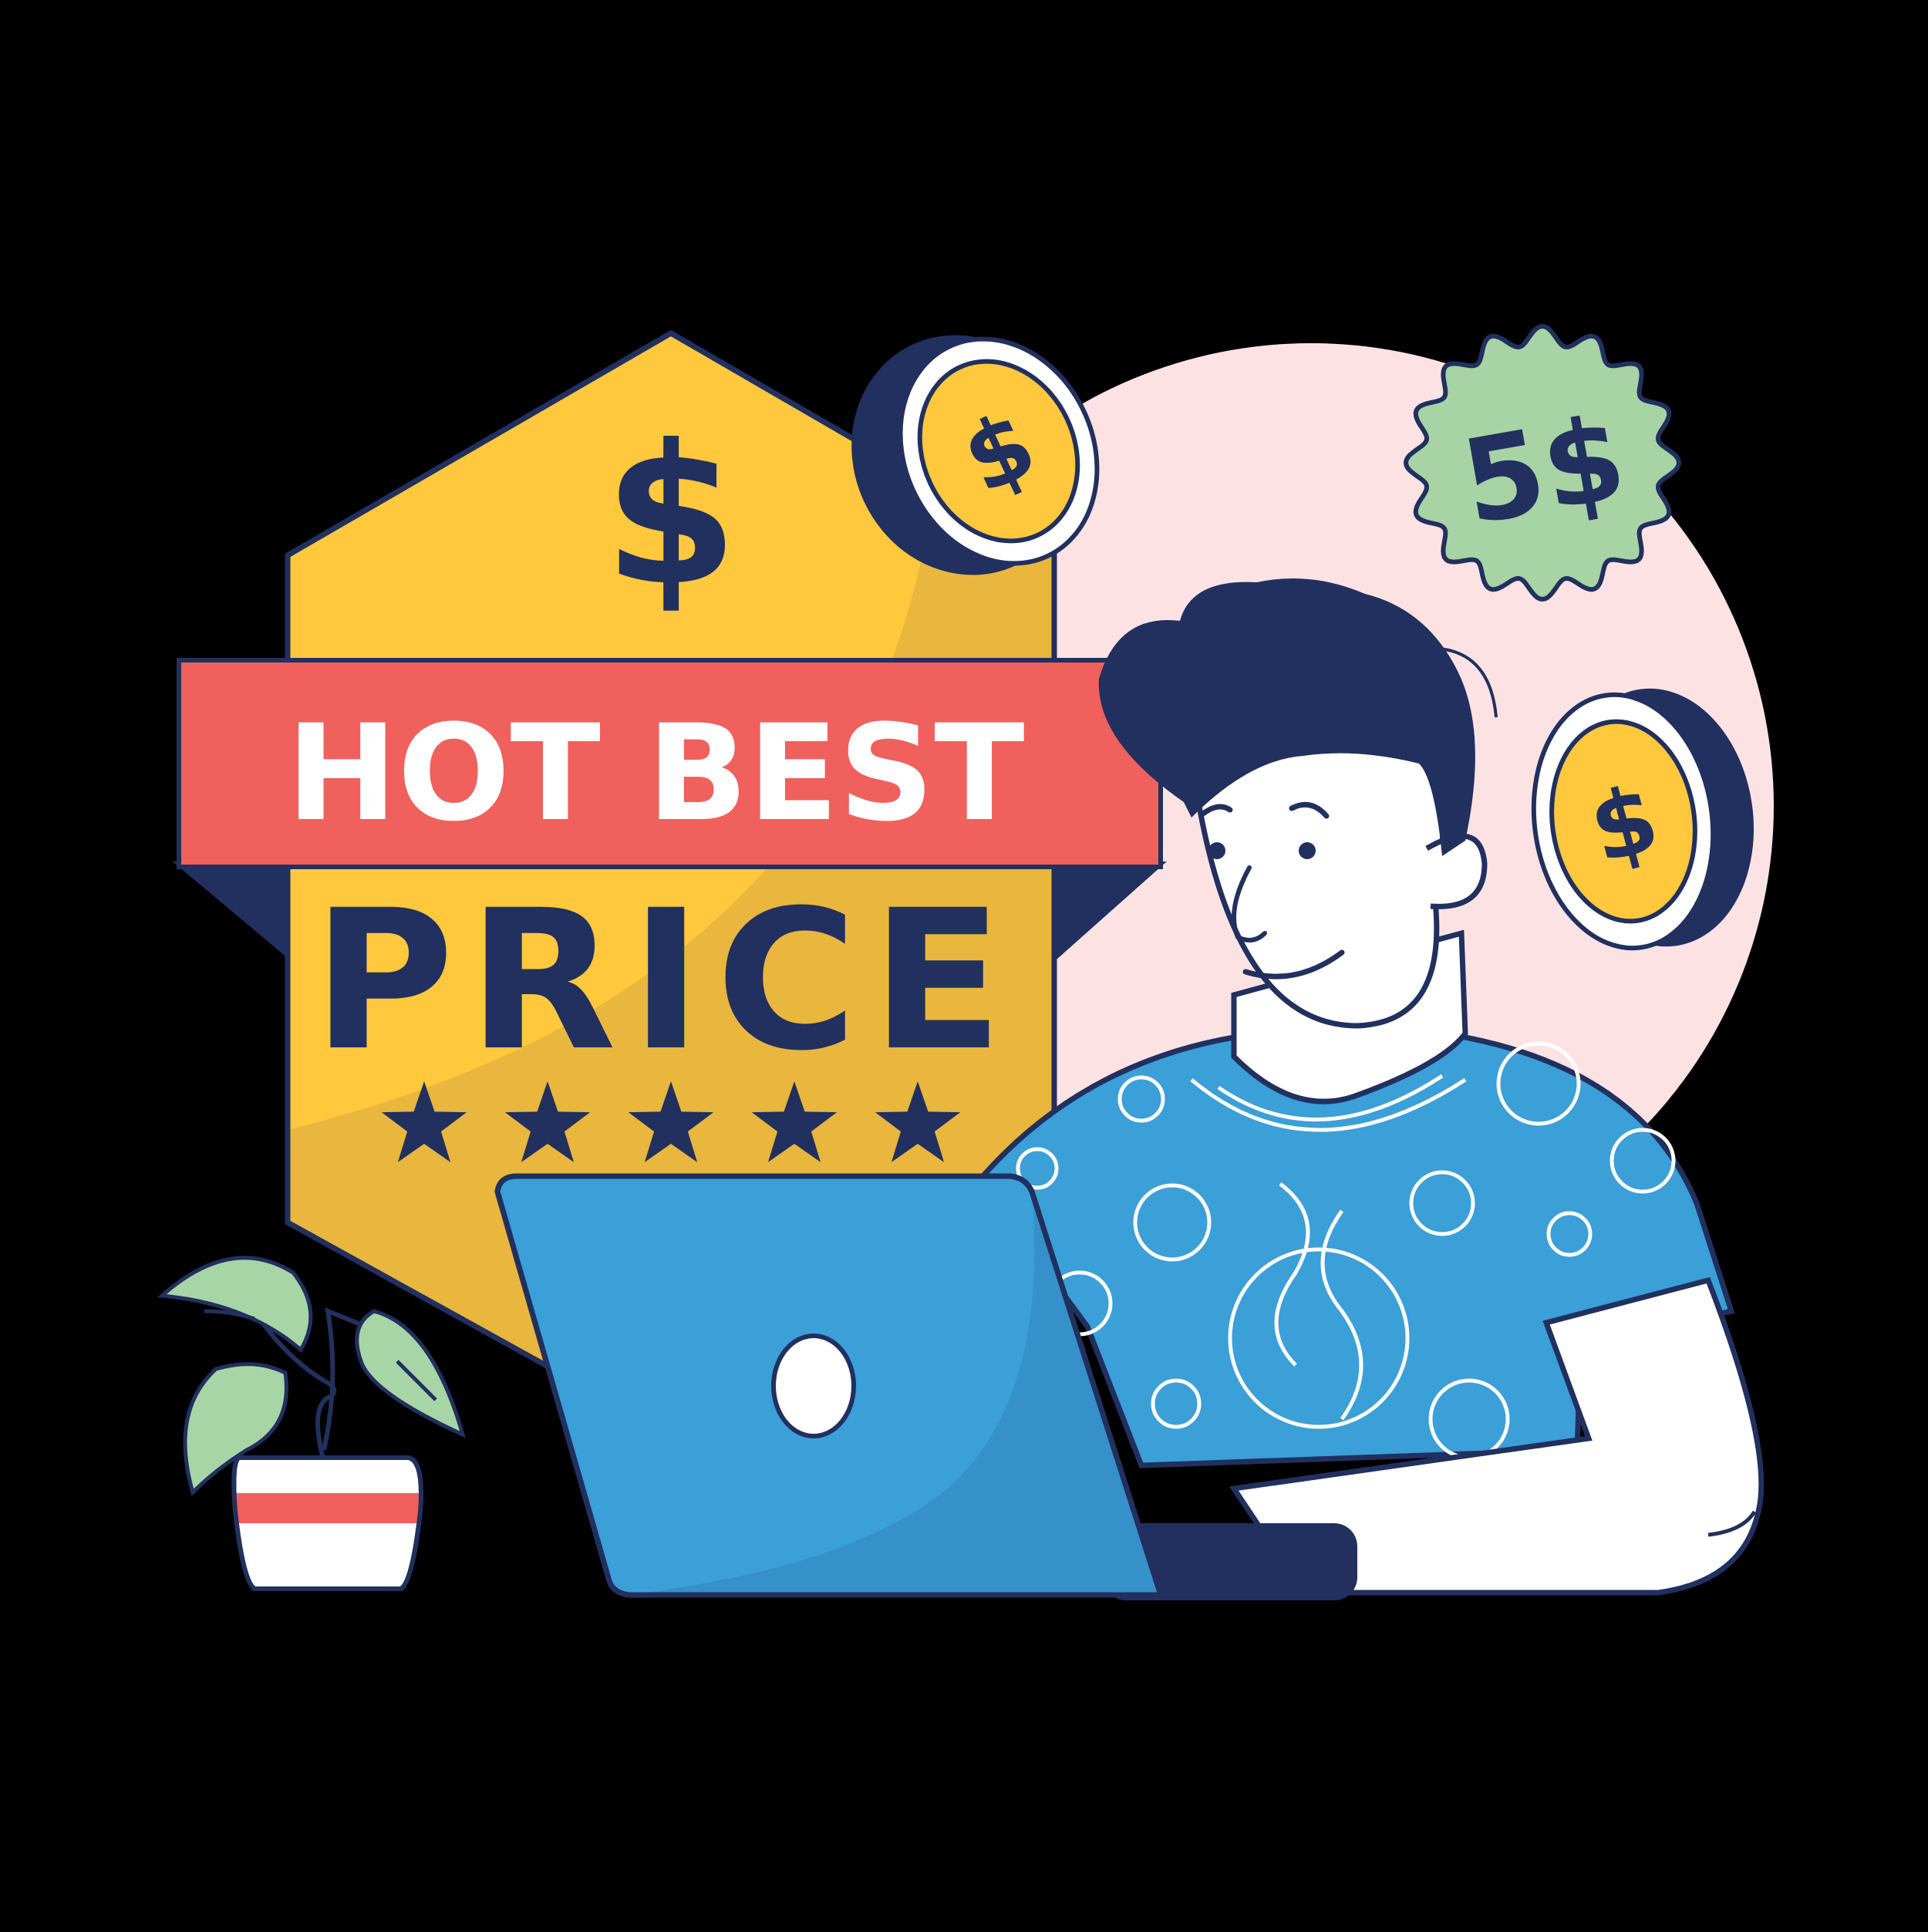  What do you see at coordinates (1544, 471) in the screenshot?
I see `sticker-text: 5$` at bounding box center [1544, 471].